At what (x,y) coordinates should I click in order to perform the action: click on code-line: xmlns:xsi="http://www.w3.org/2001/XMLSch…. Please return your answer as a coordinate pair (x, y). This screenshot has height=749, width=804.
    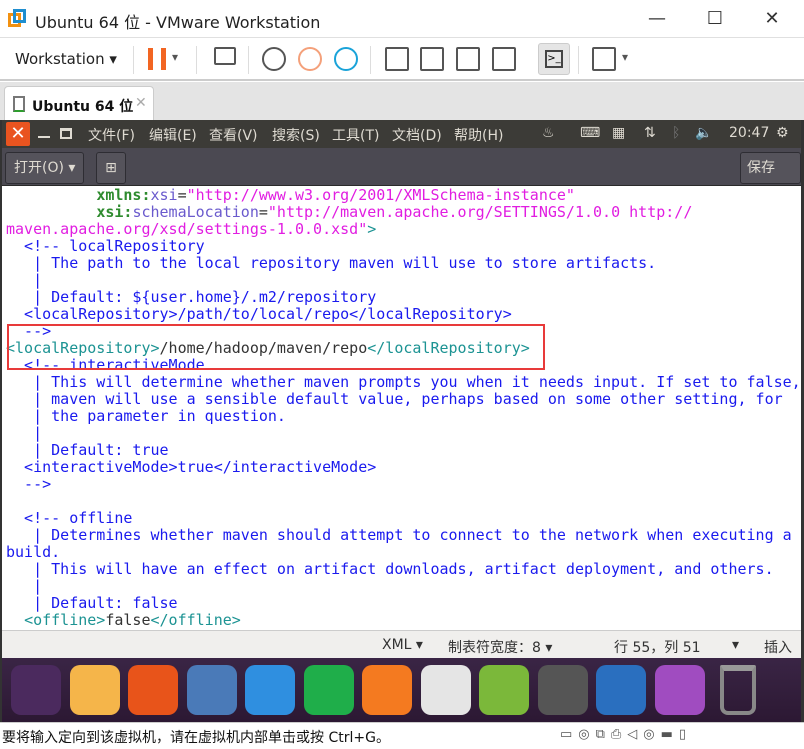
    Looking at the image, I should click on (403, 195).